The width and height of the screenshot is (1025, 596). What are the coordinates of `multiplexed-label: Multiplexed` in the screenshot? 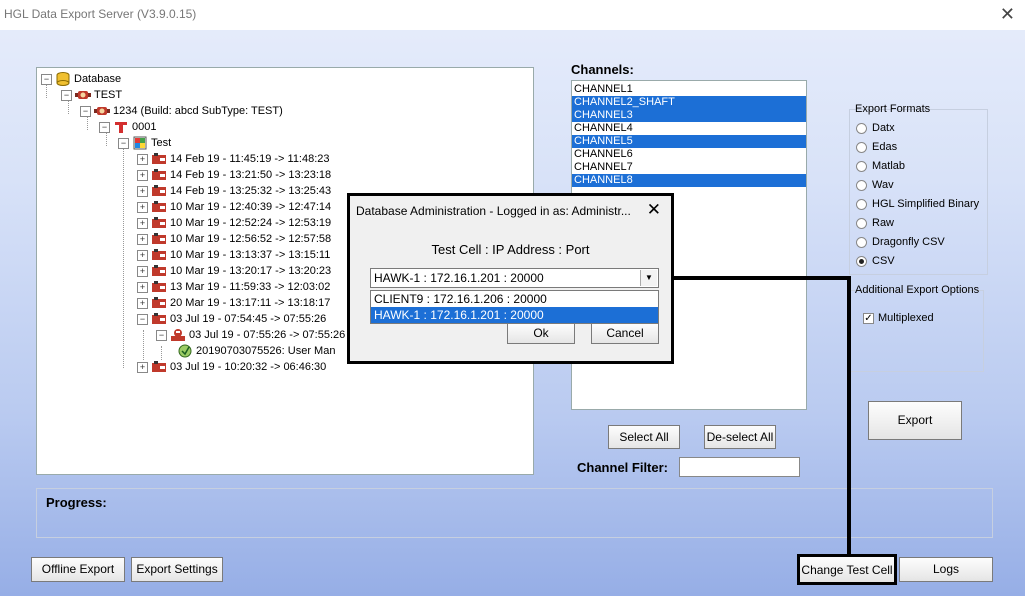 It's located at (906, 318).